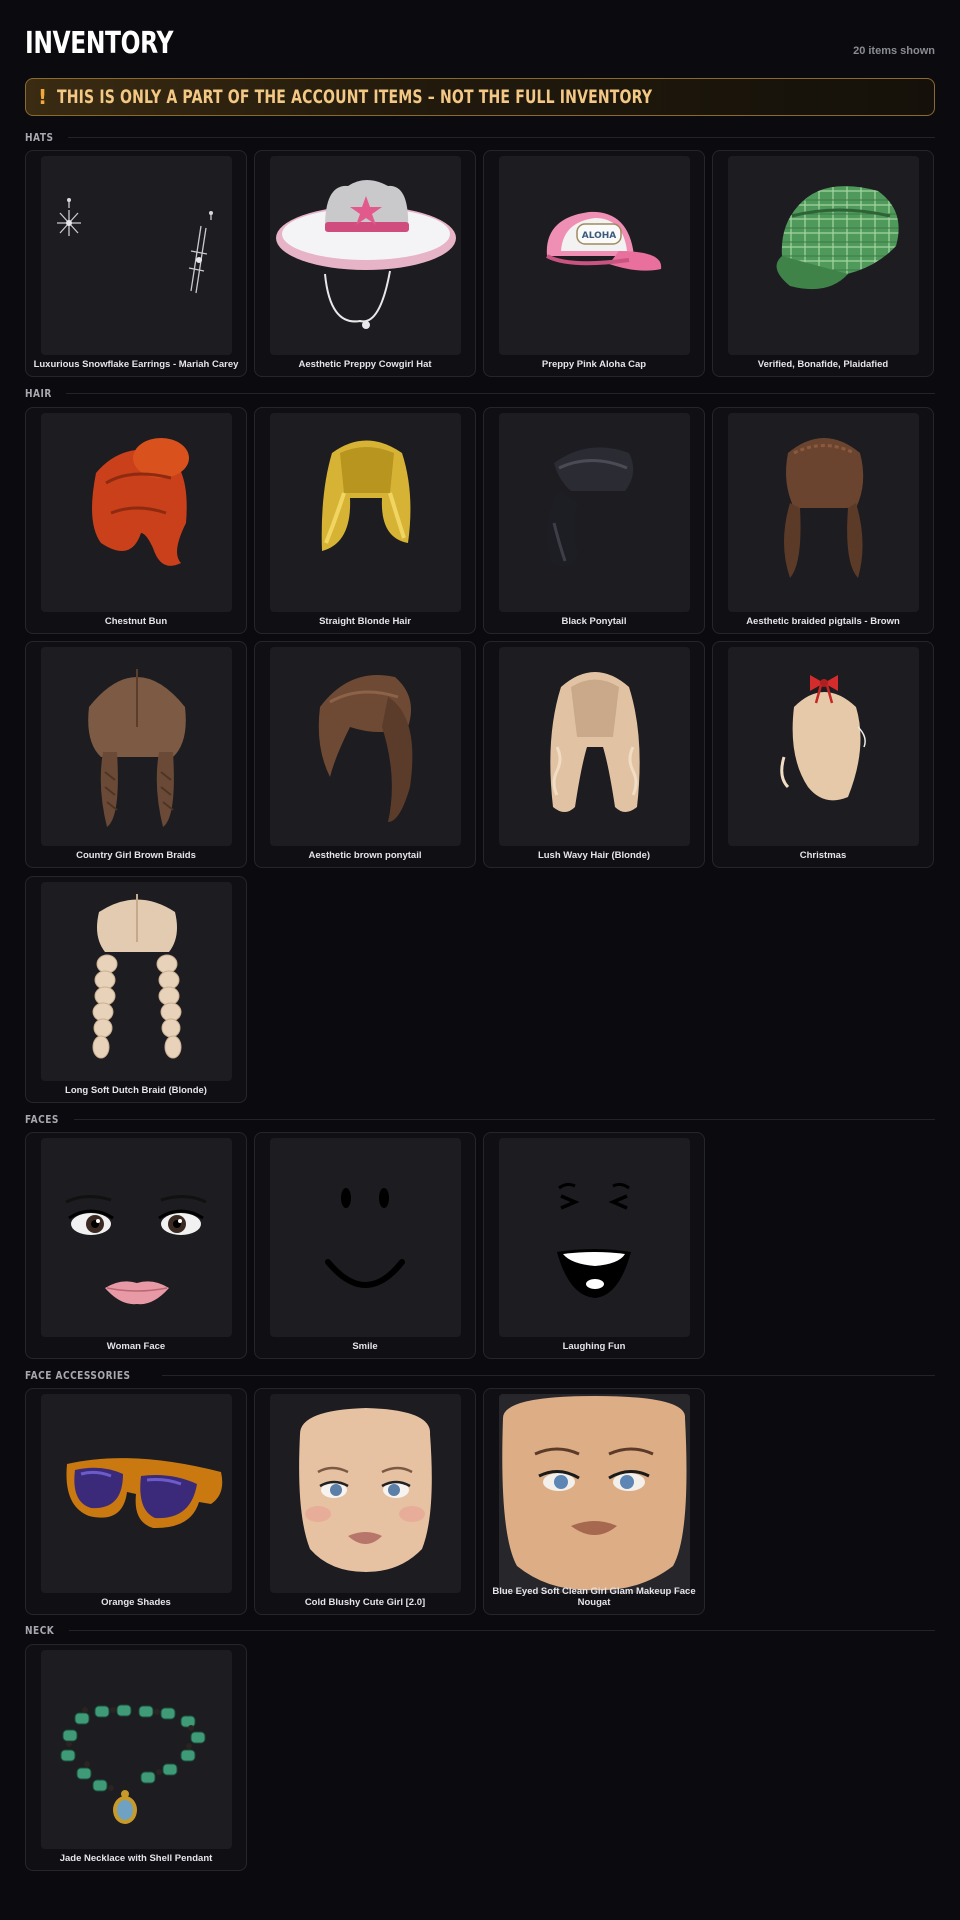  I want to click on item-thumbnail: ALOHA, so click(594, 255).